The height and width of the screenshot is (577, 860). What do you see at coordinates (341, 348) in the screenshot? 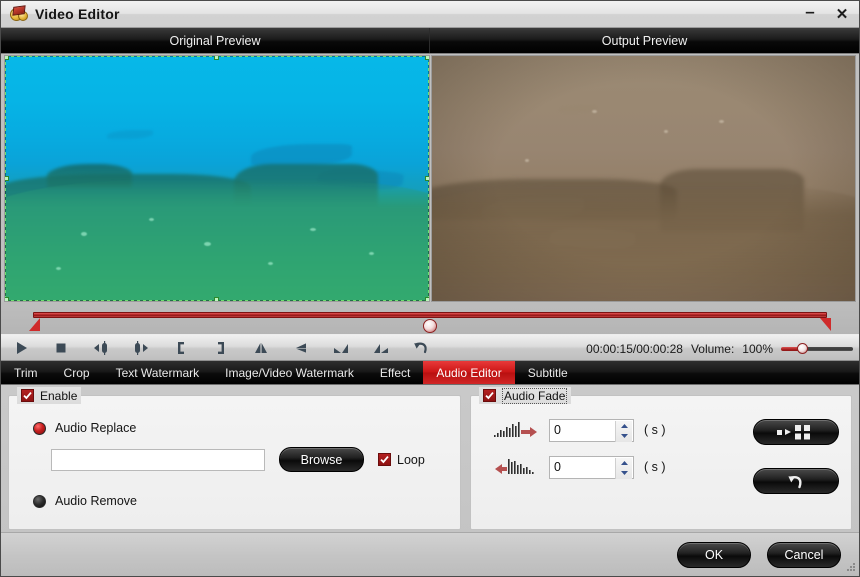
I see `rotate-left-button` at bounding box center [341, 348].